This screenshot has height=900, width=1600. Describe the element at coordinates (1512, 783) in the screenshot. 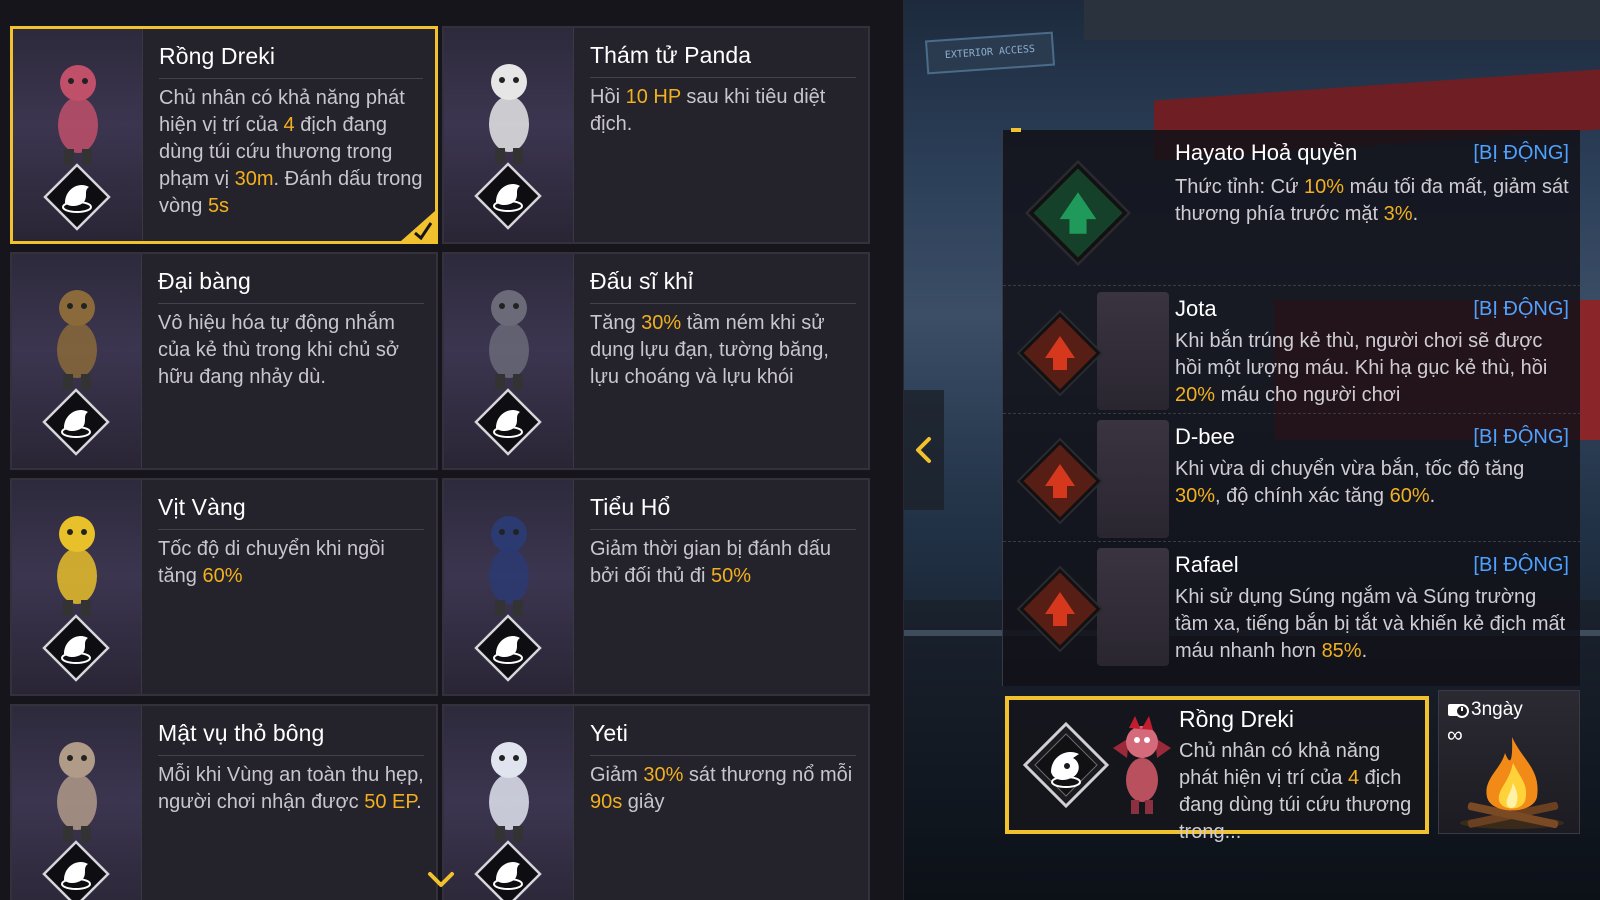

I see `campfire-icon` at that location.